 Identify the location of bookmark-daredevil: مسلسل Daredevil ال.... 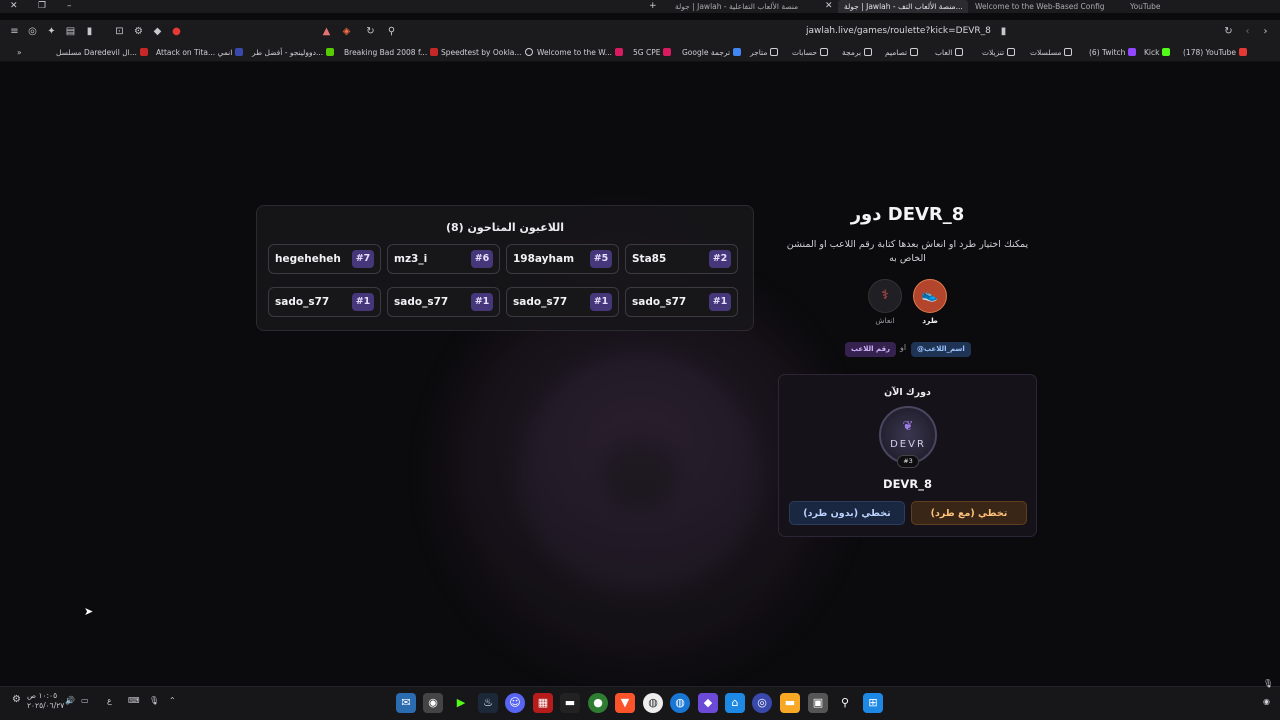
(102, 52).